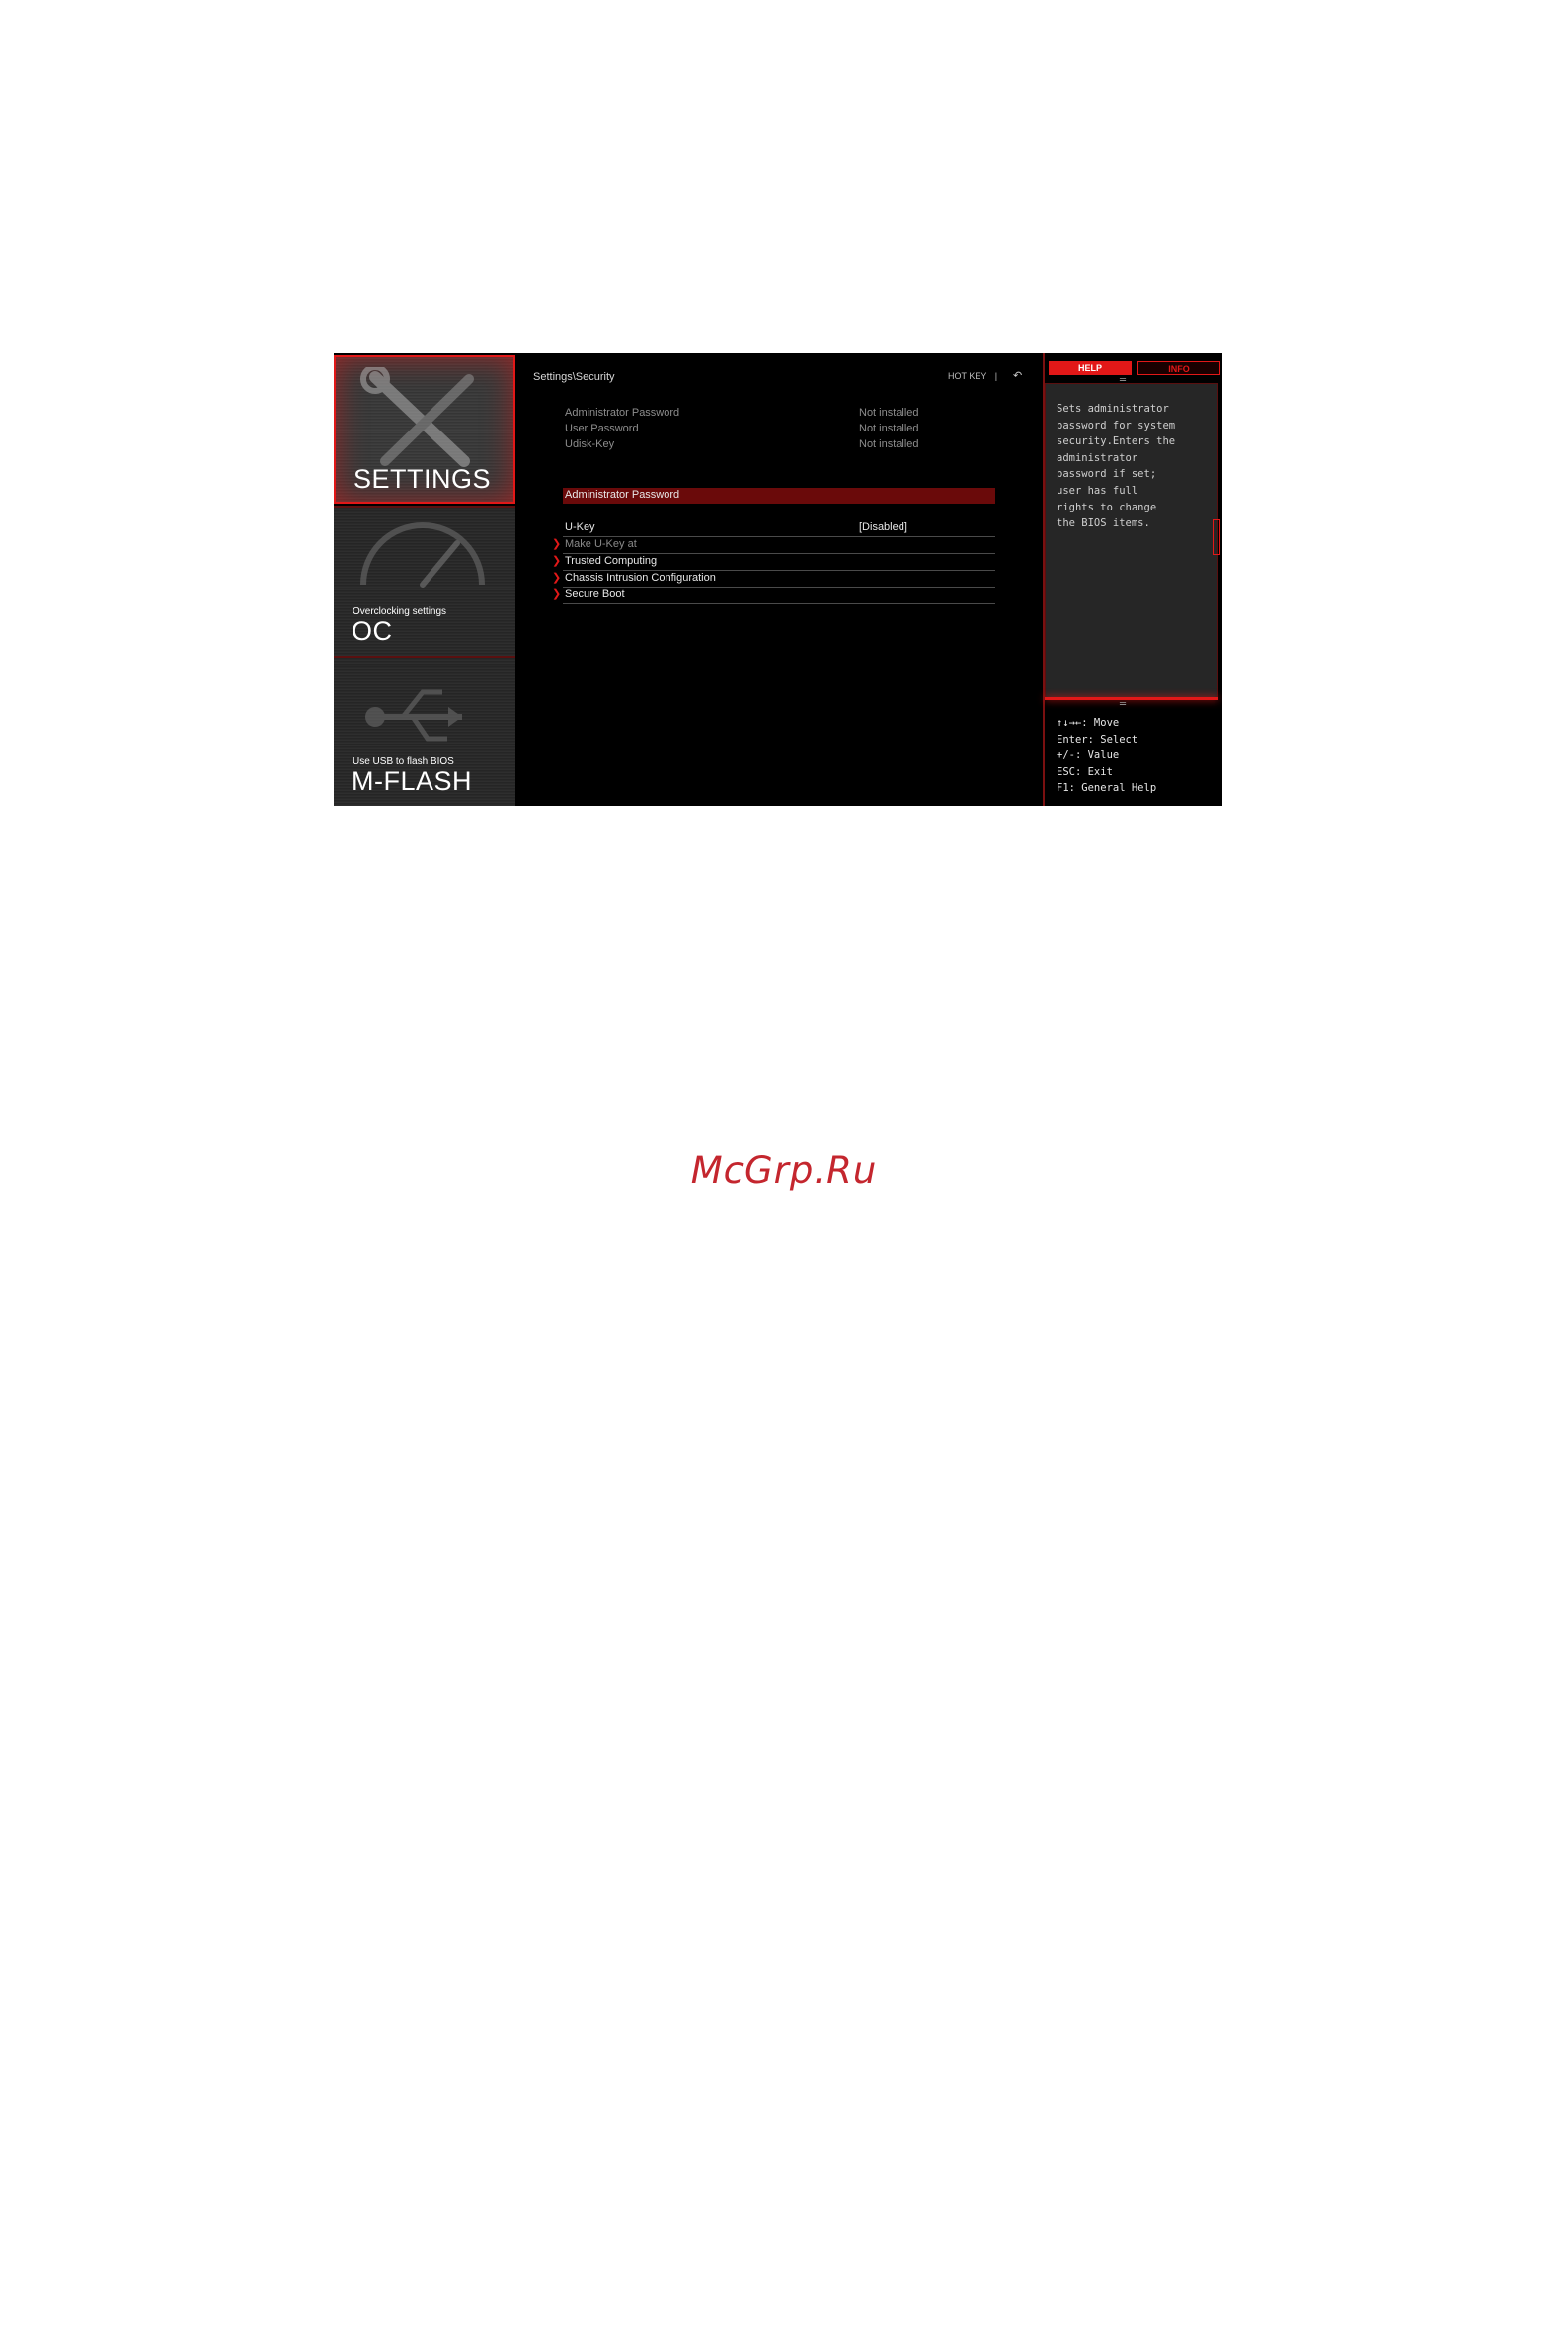  Describe the element at coordinates (1123, 380) in the screenshot. I see `scroll-up-icon: ═` at that location.